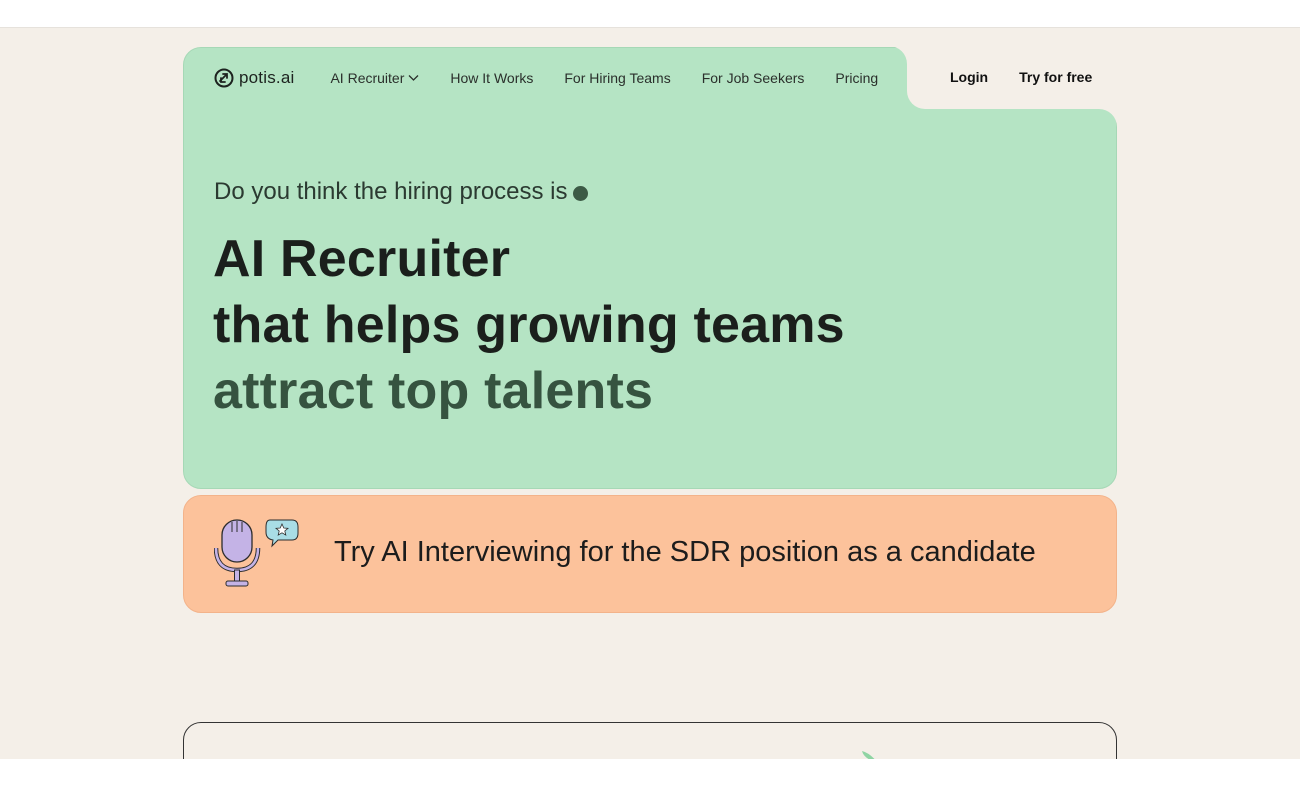  What do you see at coordinates (868, 755) in the screenshot?
I see `leaf-decoration-icon` at bounding box center [868, 755].